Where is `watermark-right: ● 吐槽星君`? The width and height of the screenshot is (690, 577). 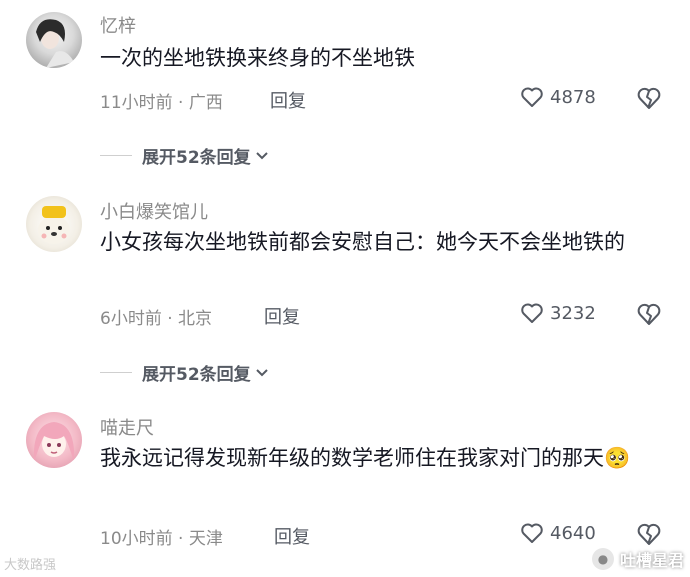 watermark-right: ● 吐槽星君 is located at coordinates (637, 559).